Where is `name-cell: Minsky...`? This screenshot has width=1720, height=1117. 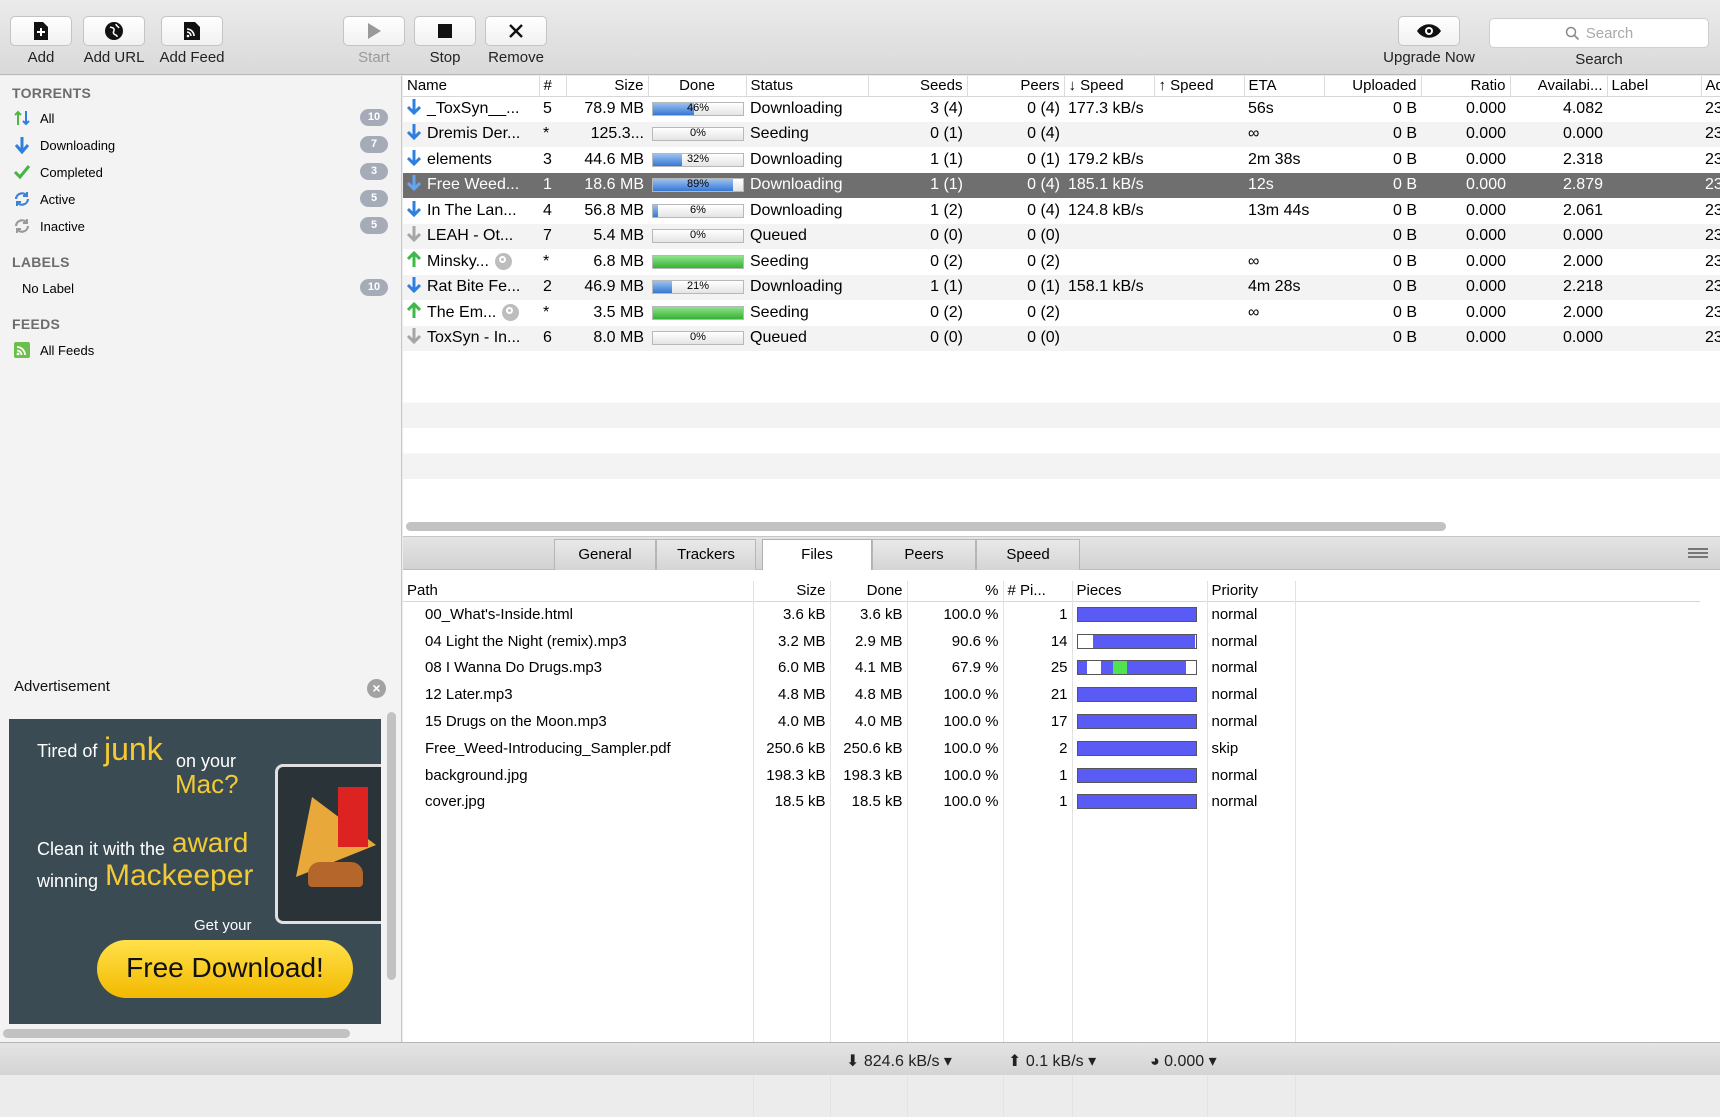
name-cell: Minsky... is located at coordinates (471, 262).